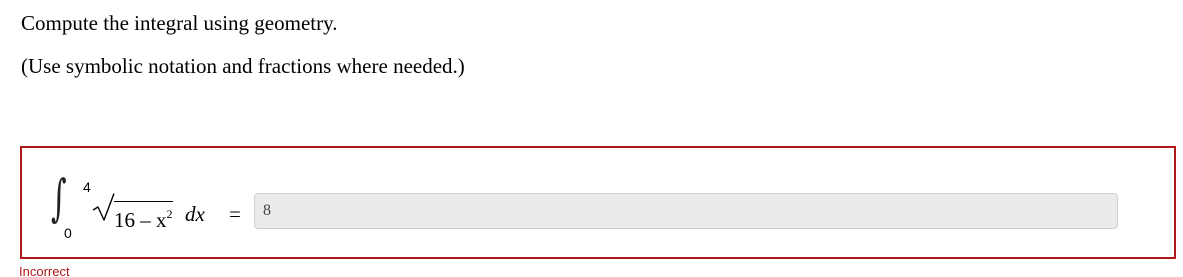 The height and width of the screenshot is (277, 1183). Describe the element at coordinates (68, 233) in the screenshot. I see `lower-limit: 0` at that location.